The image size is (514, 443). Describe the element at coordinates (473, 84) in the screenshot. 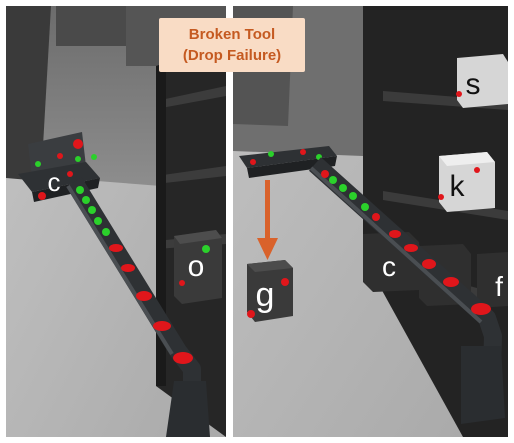

I see `cube-letter-s: s` at that location.